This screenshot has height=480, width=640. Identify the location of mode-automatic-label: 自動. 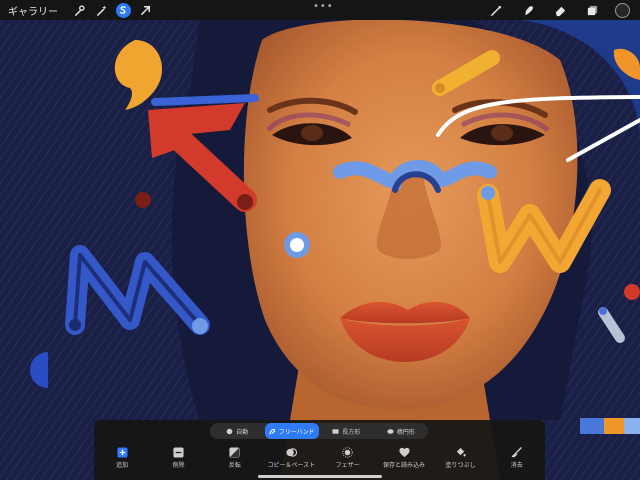
(242, 432).